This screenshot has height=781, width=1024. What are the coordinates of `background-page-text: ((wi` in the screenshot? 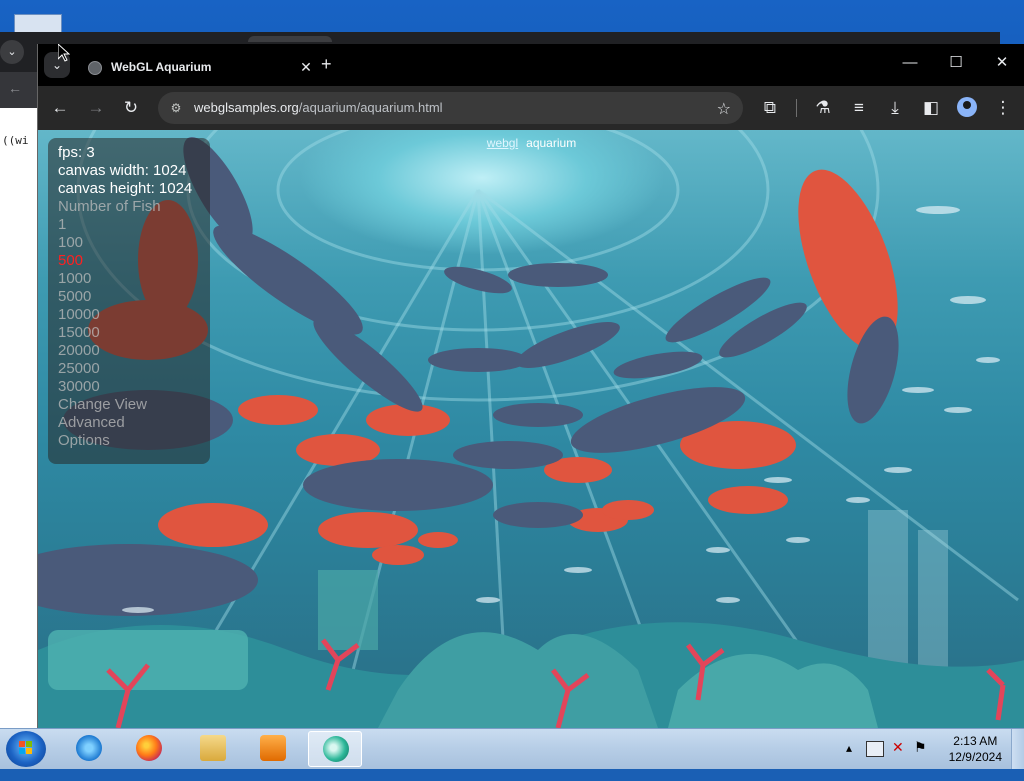 It's located at (15, 140).